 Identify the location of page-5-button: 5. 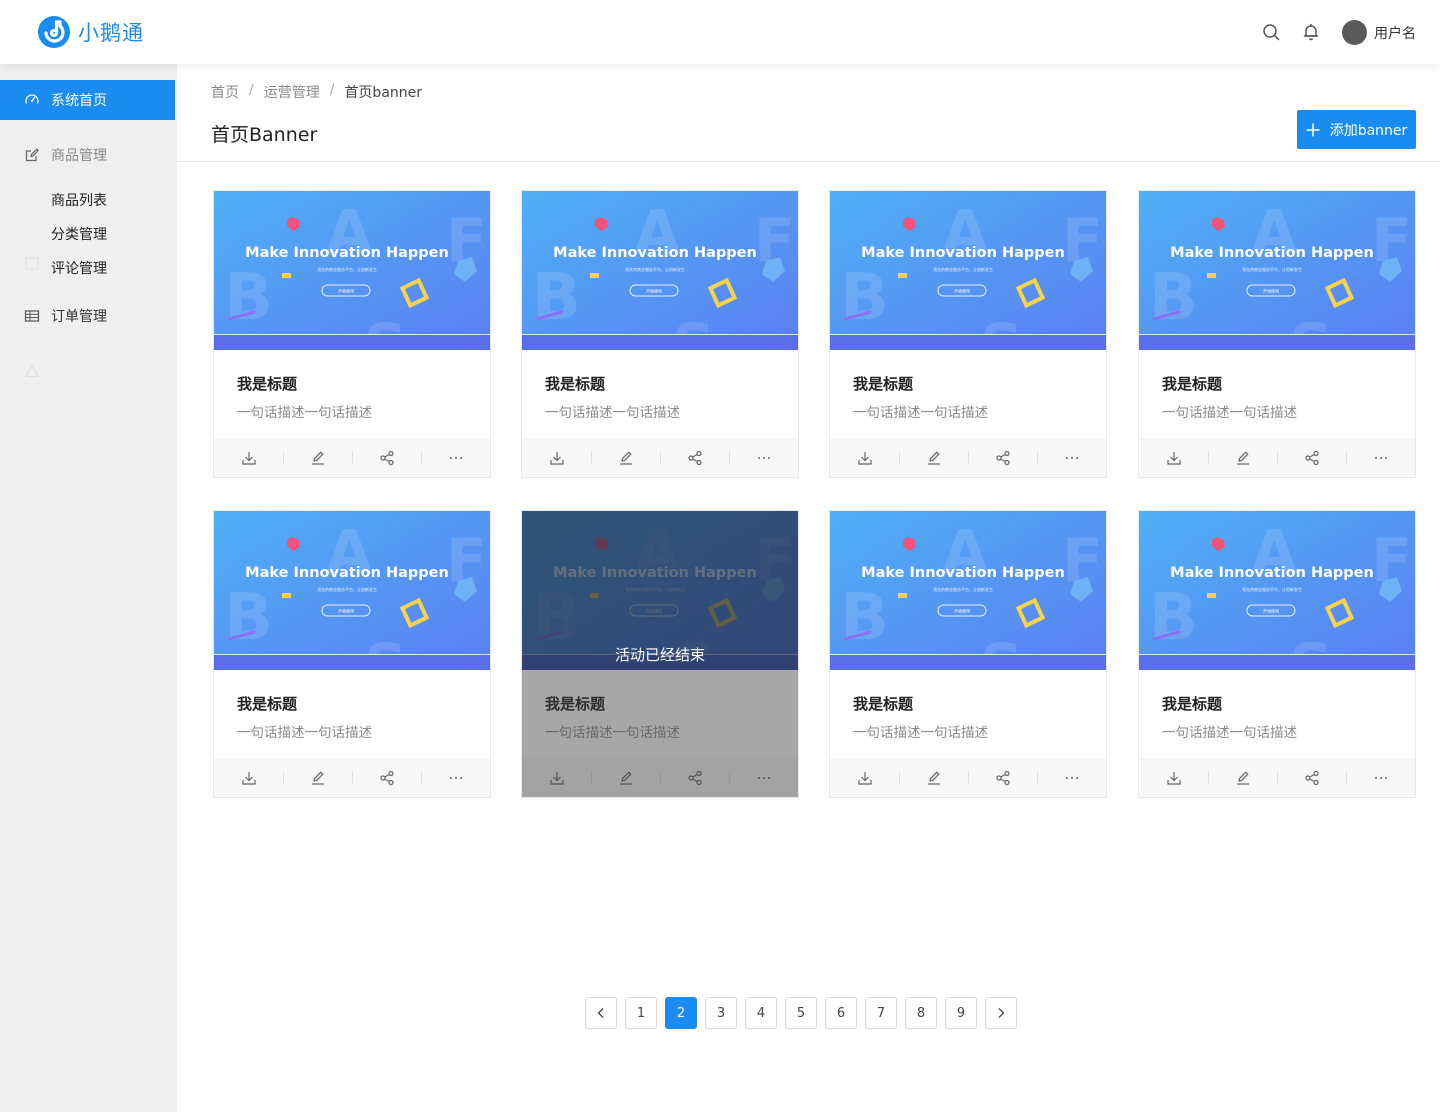
(801, 1013).